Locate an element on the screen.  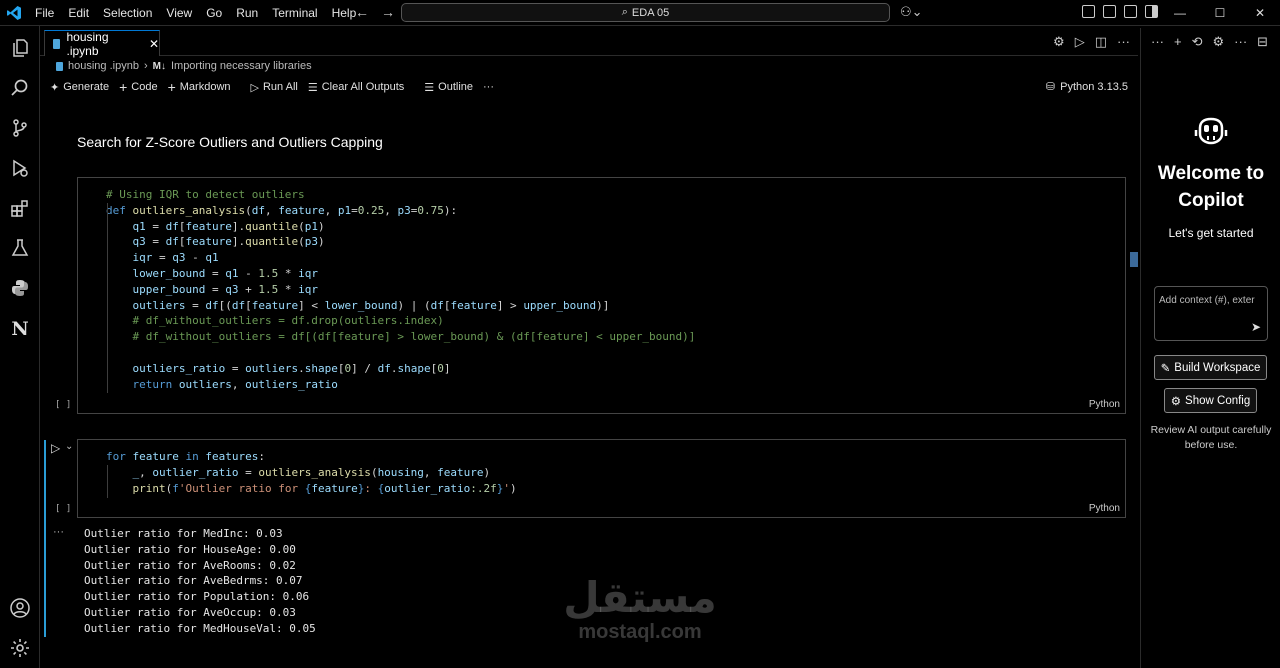
split-editor-icon: ◫ is located at coordinates (1101, 42).